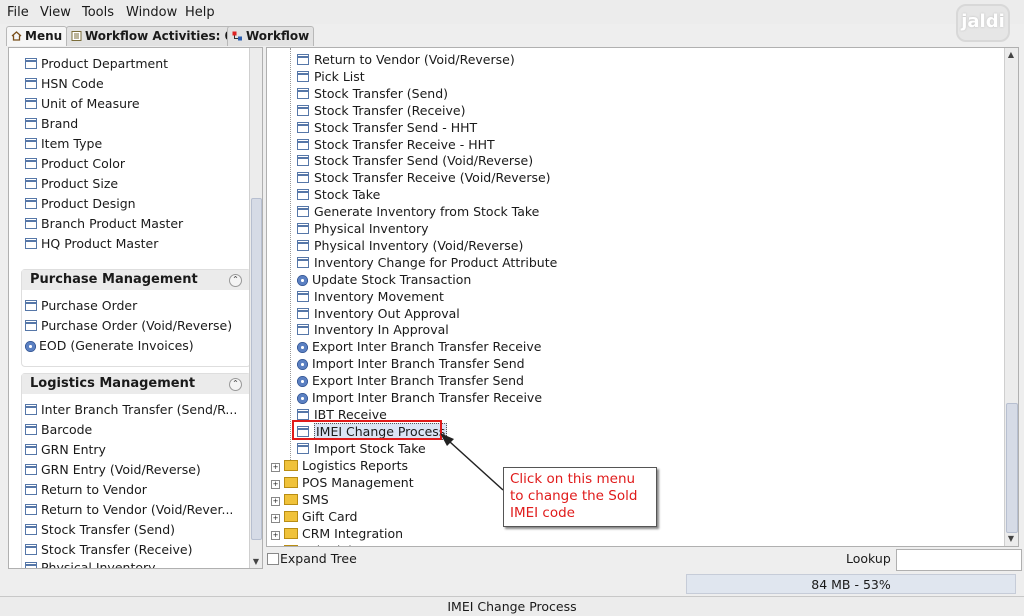 This screenshot has height=616, width=1024. What do you see at coordinates (314, 516) in the screenshot?
I see `tree-folder: + Gift Card` at bounding box center [314, 516].